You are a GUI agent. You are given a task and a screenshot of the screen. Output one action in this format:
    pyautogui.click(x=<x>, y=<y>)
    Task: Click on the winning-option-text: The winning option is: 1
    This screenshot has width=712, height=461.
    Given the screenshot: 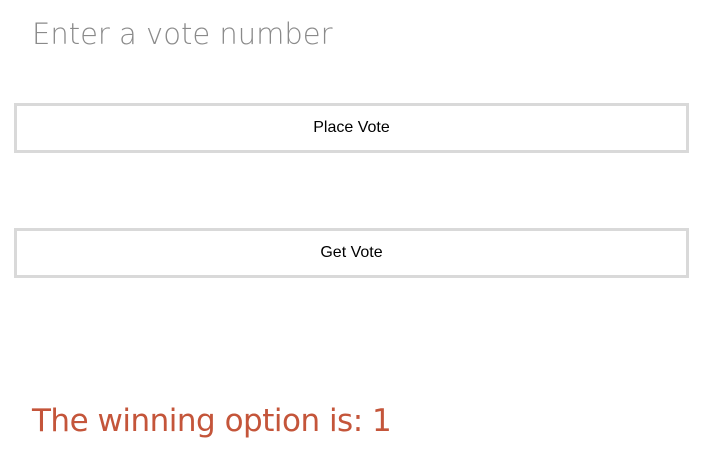 What is the action you would take?
    pyautogui.click(x=212, y=421)
    